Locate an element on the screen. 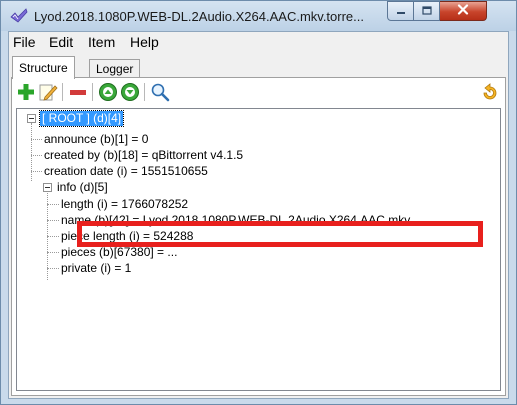 Image resolution: width=517 pixels, height=405 pixels. tree-node: created by (b)[18] = qBittorrent v4.1.5 is located at coordinates (143, 155).